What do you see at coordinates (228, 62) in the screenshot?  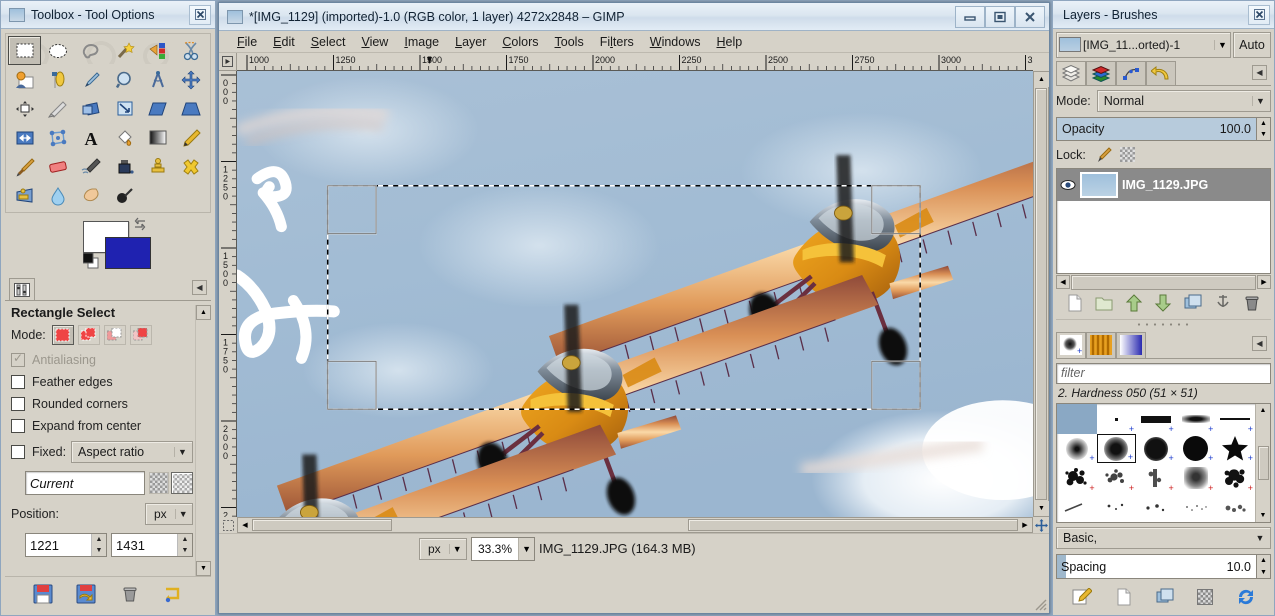 I see `ruler-origin-button` at bounding box center [228, 62].